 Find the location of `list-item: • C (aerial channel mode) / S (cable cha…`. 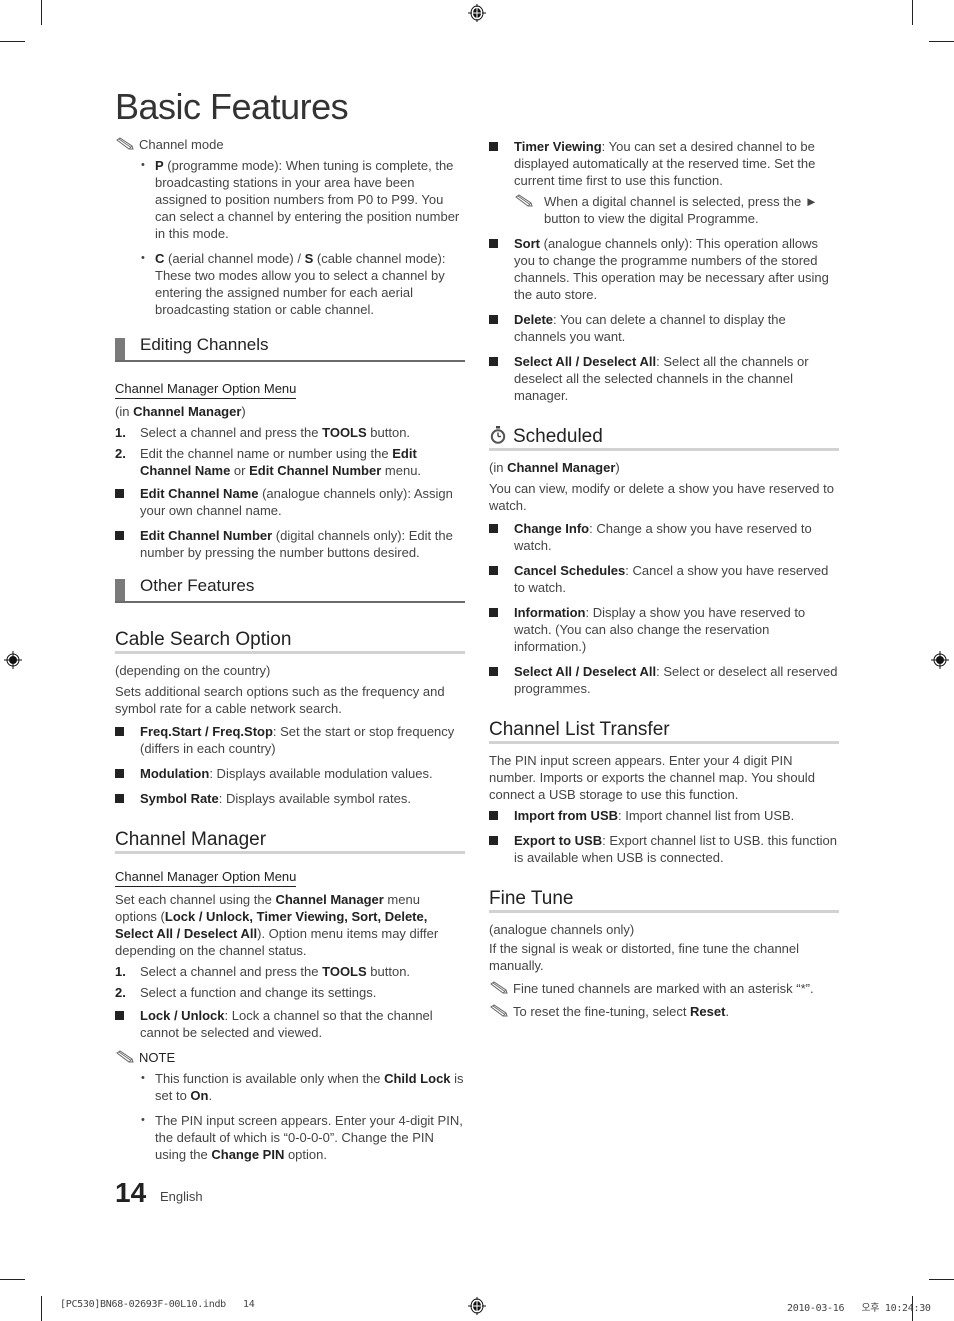

list-item: • C (aerial channel mode) / S (cable cha… is located at coordinates (290, 284).